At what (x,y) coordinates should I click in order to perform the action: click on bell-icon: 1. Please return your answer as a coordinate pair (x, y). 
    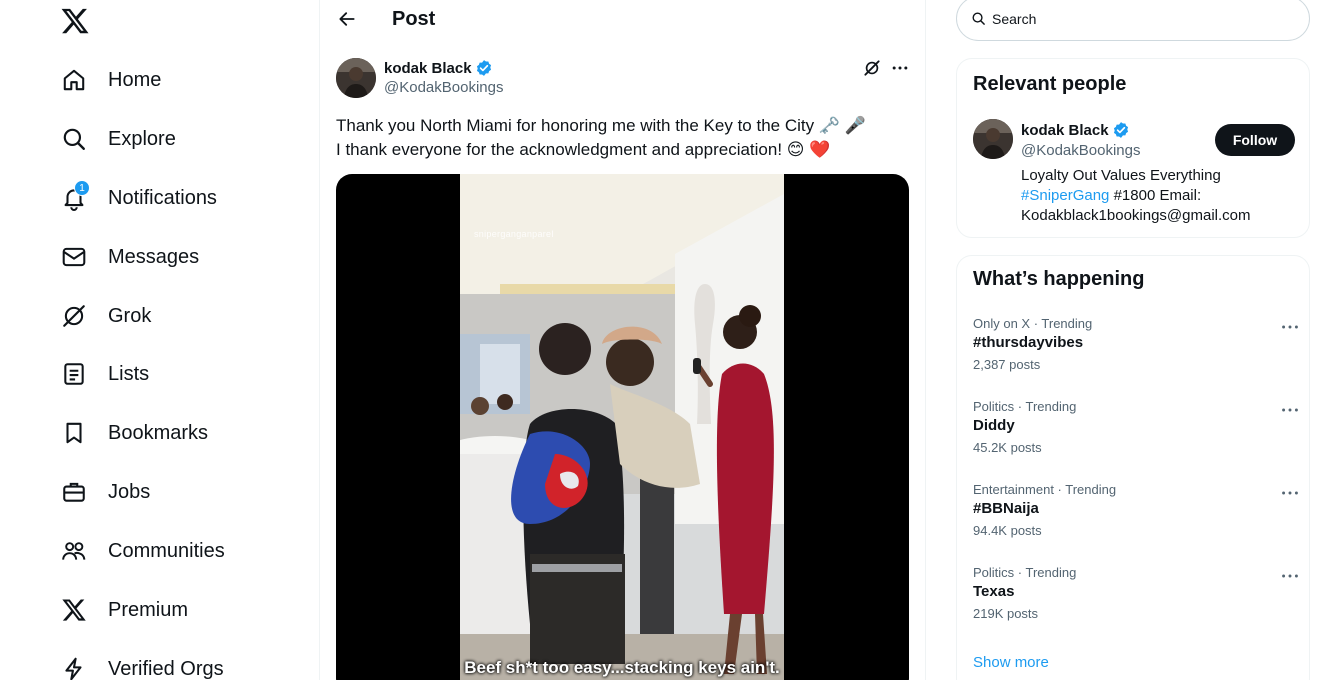
    Looking at the image, I should click on (74, 197).